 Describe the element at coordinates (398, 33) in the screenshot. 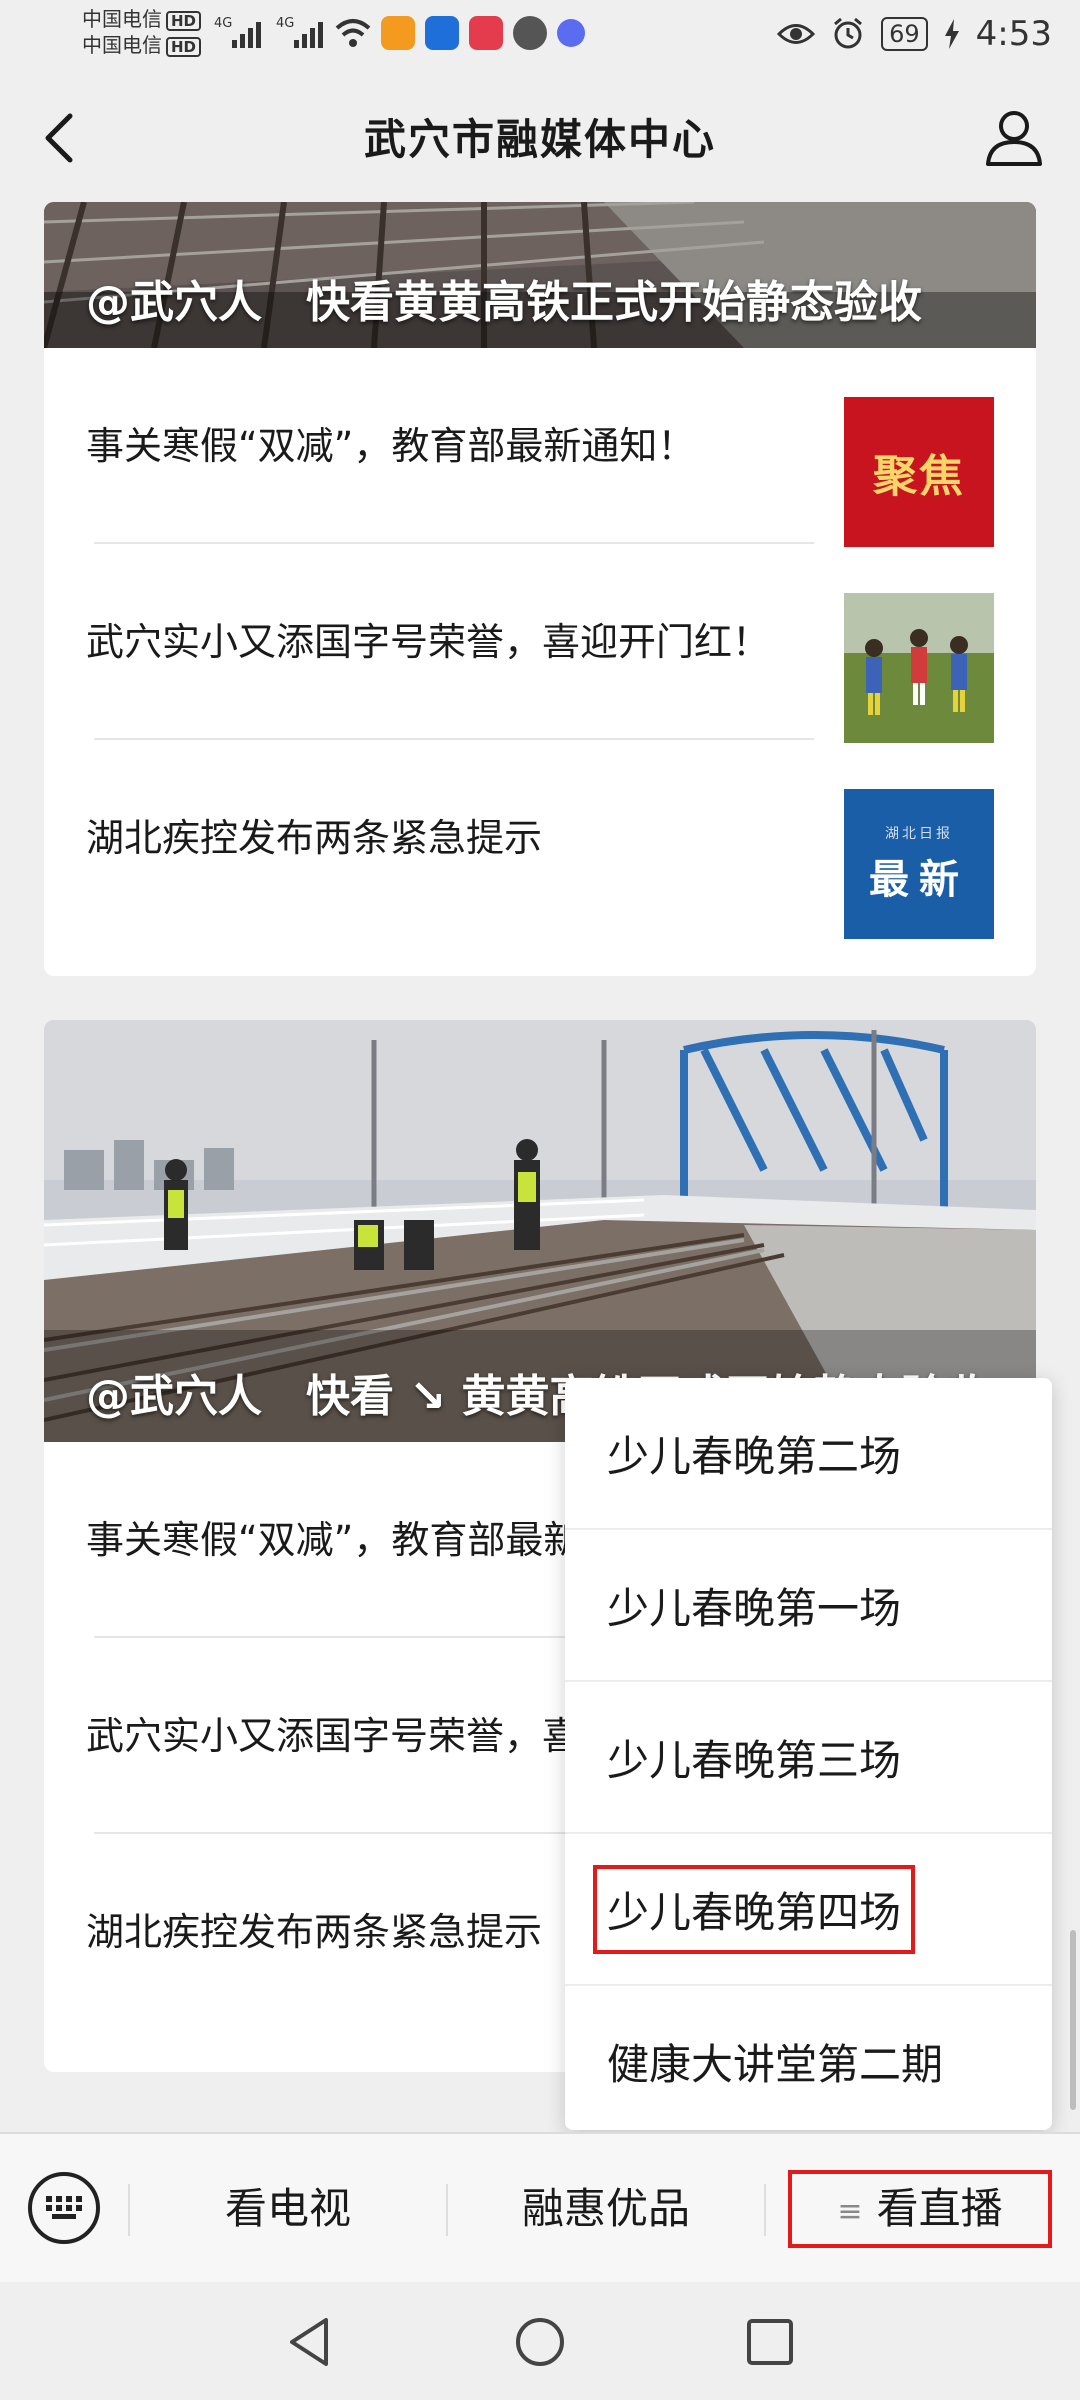

I see `video-app-icon` at that location.